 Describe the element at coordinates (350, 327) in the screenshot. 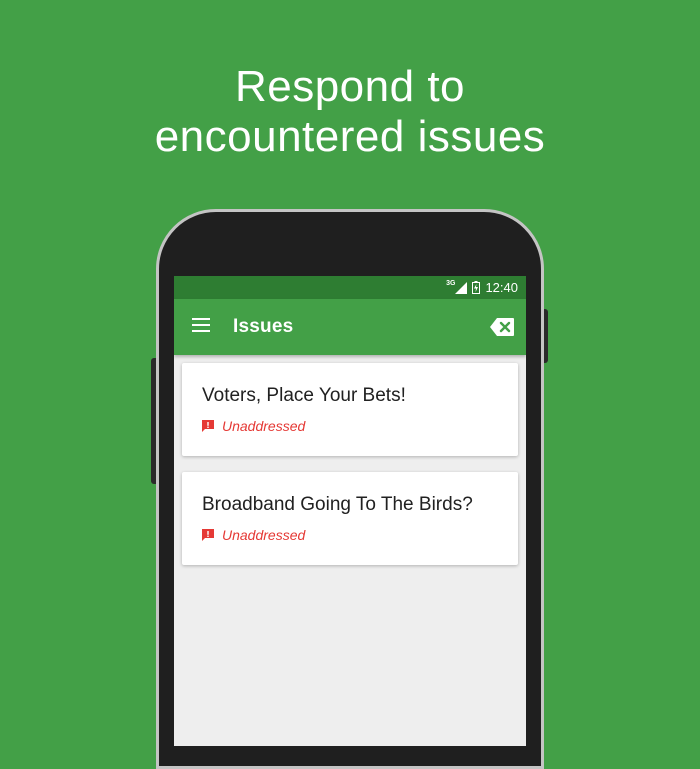

I see `app-bar: Issues` at that location.